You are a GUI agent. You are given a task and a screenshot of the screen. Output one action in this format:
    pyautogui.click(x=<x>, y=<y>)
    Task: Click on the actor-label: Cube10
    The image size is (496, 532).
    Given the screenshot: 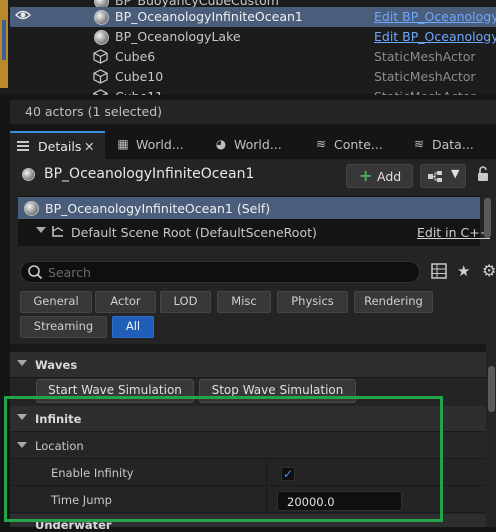 What is the action you would take?
    pyautogui.click(x=139, y=76)
    